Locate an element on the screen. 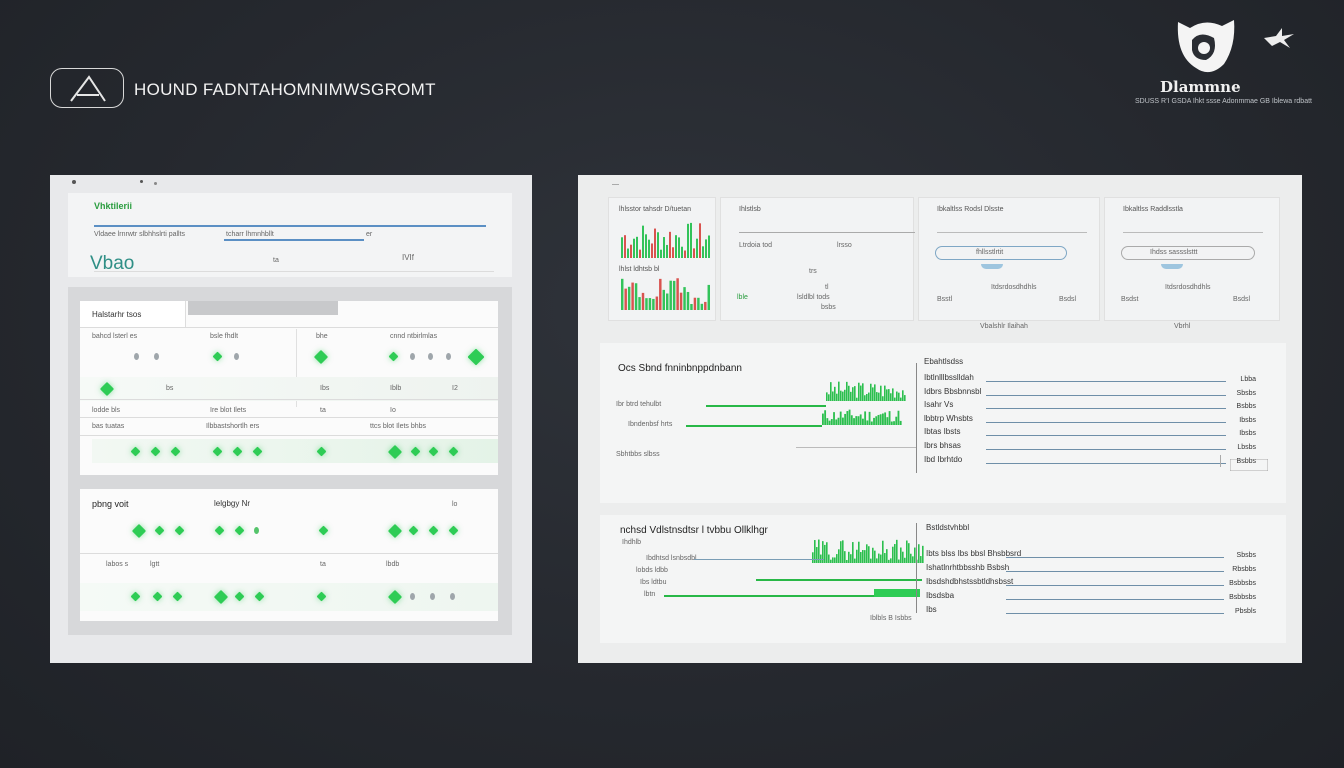 The image size is (1344, 768). metric-label: Ibrs bhsas is located at coordinates (942, 445).